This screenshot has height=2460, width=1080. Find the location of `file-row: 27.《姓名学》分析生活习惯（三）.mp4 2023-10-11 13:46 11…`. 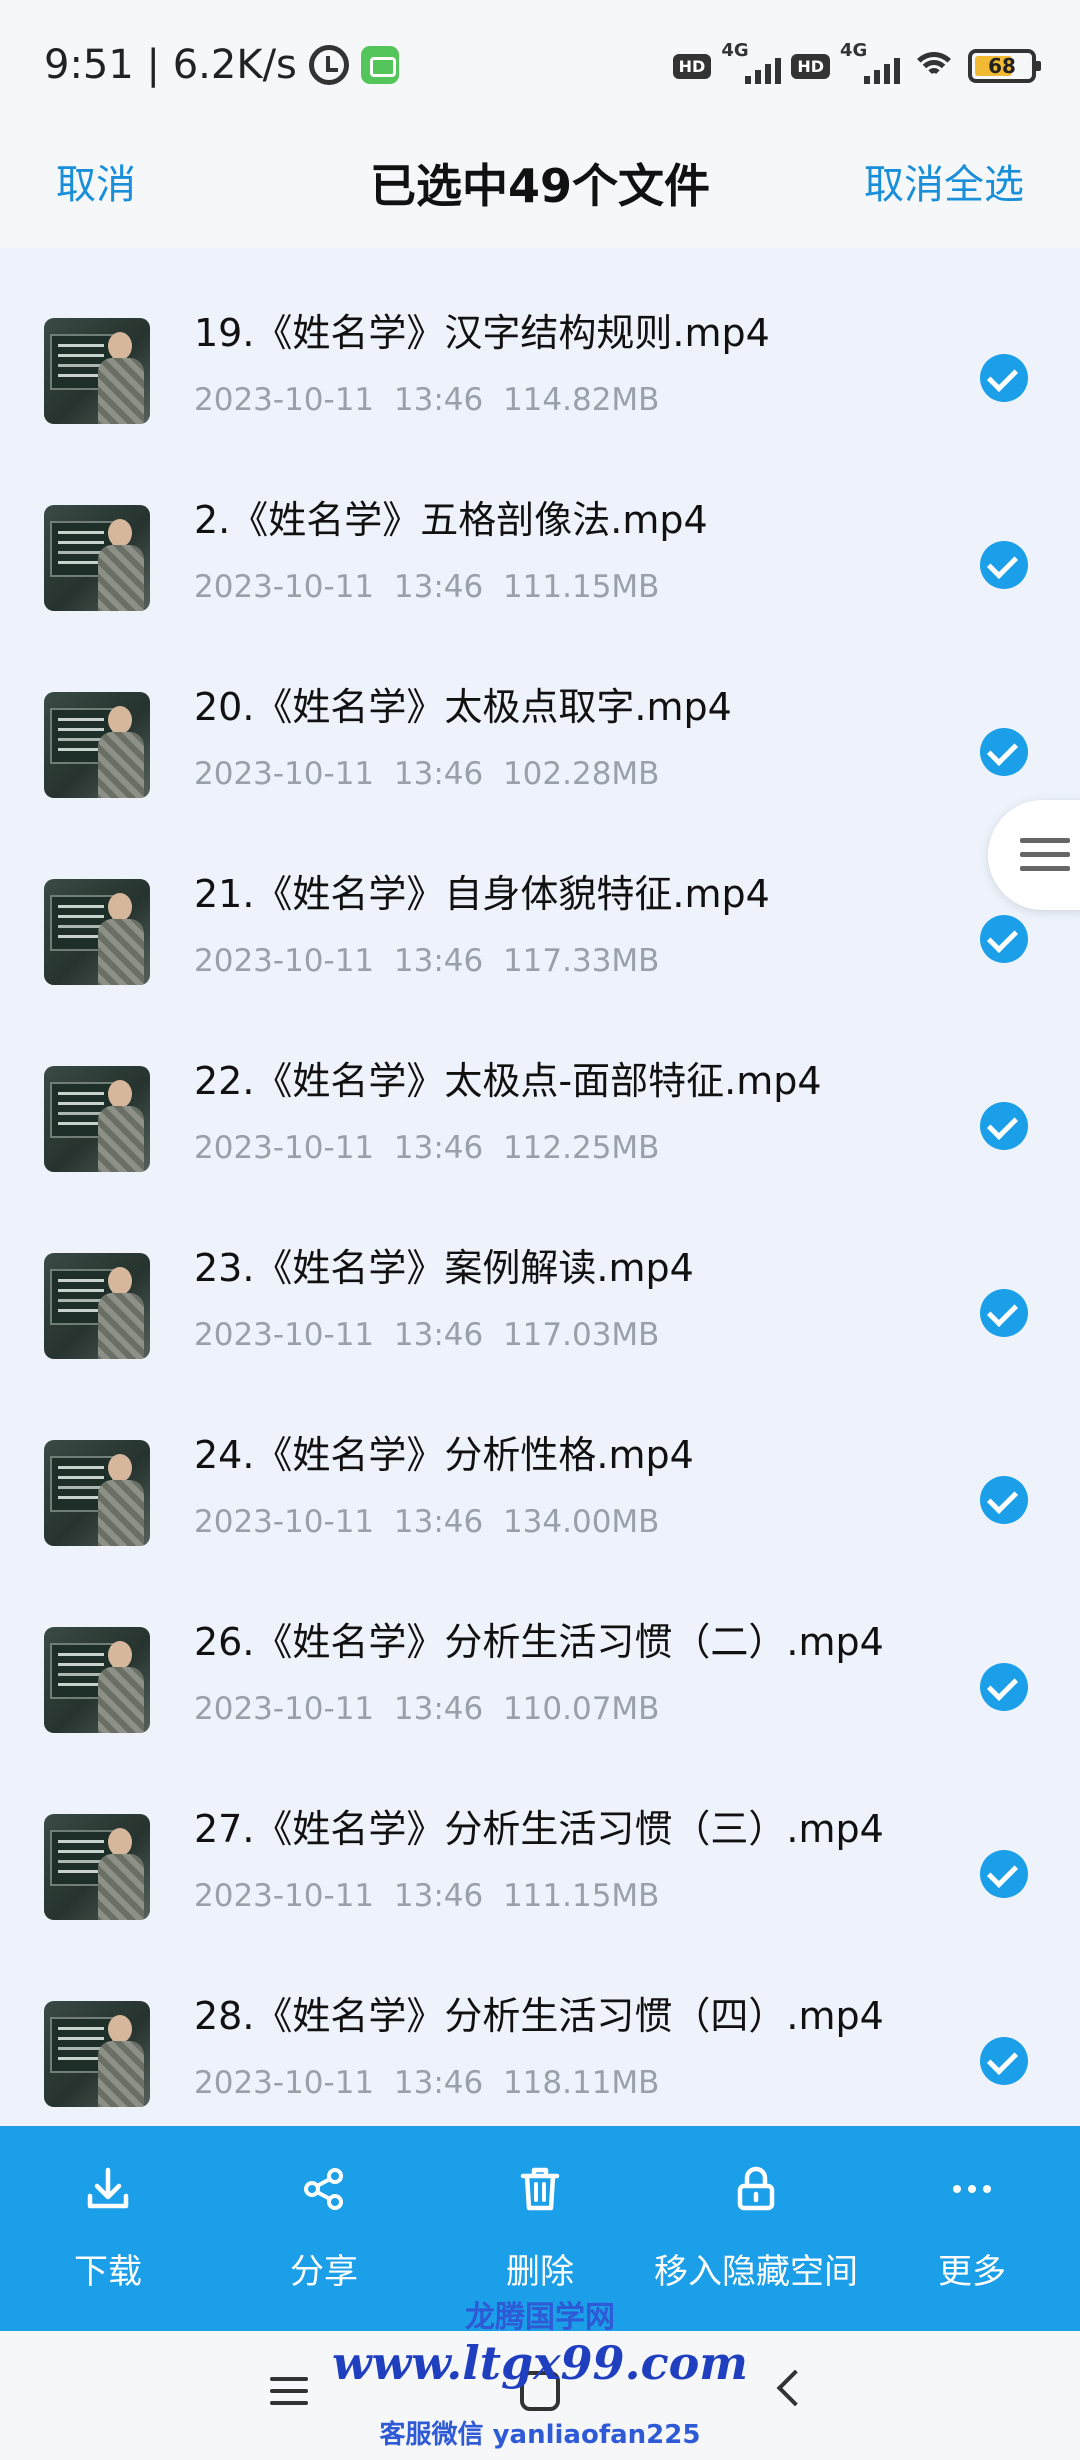

file-row: 27.《姓名学》分析生活习惯（三）.mp4 2023-10-11 13:46 11… is located at coordinates (540, 1839).